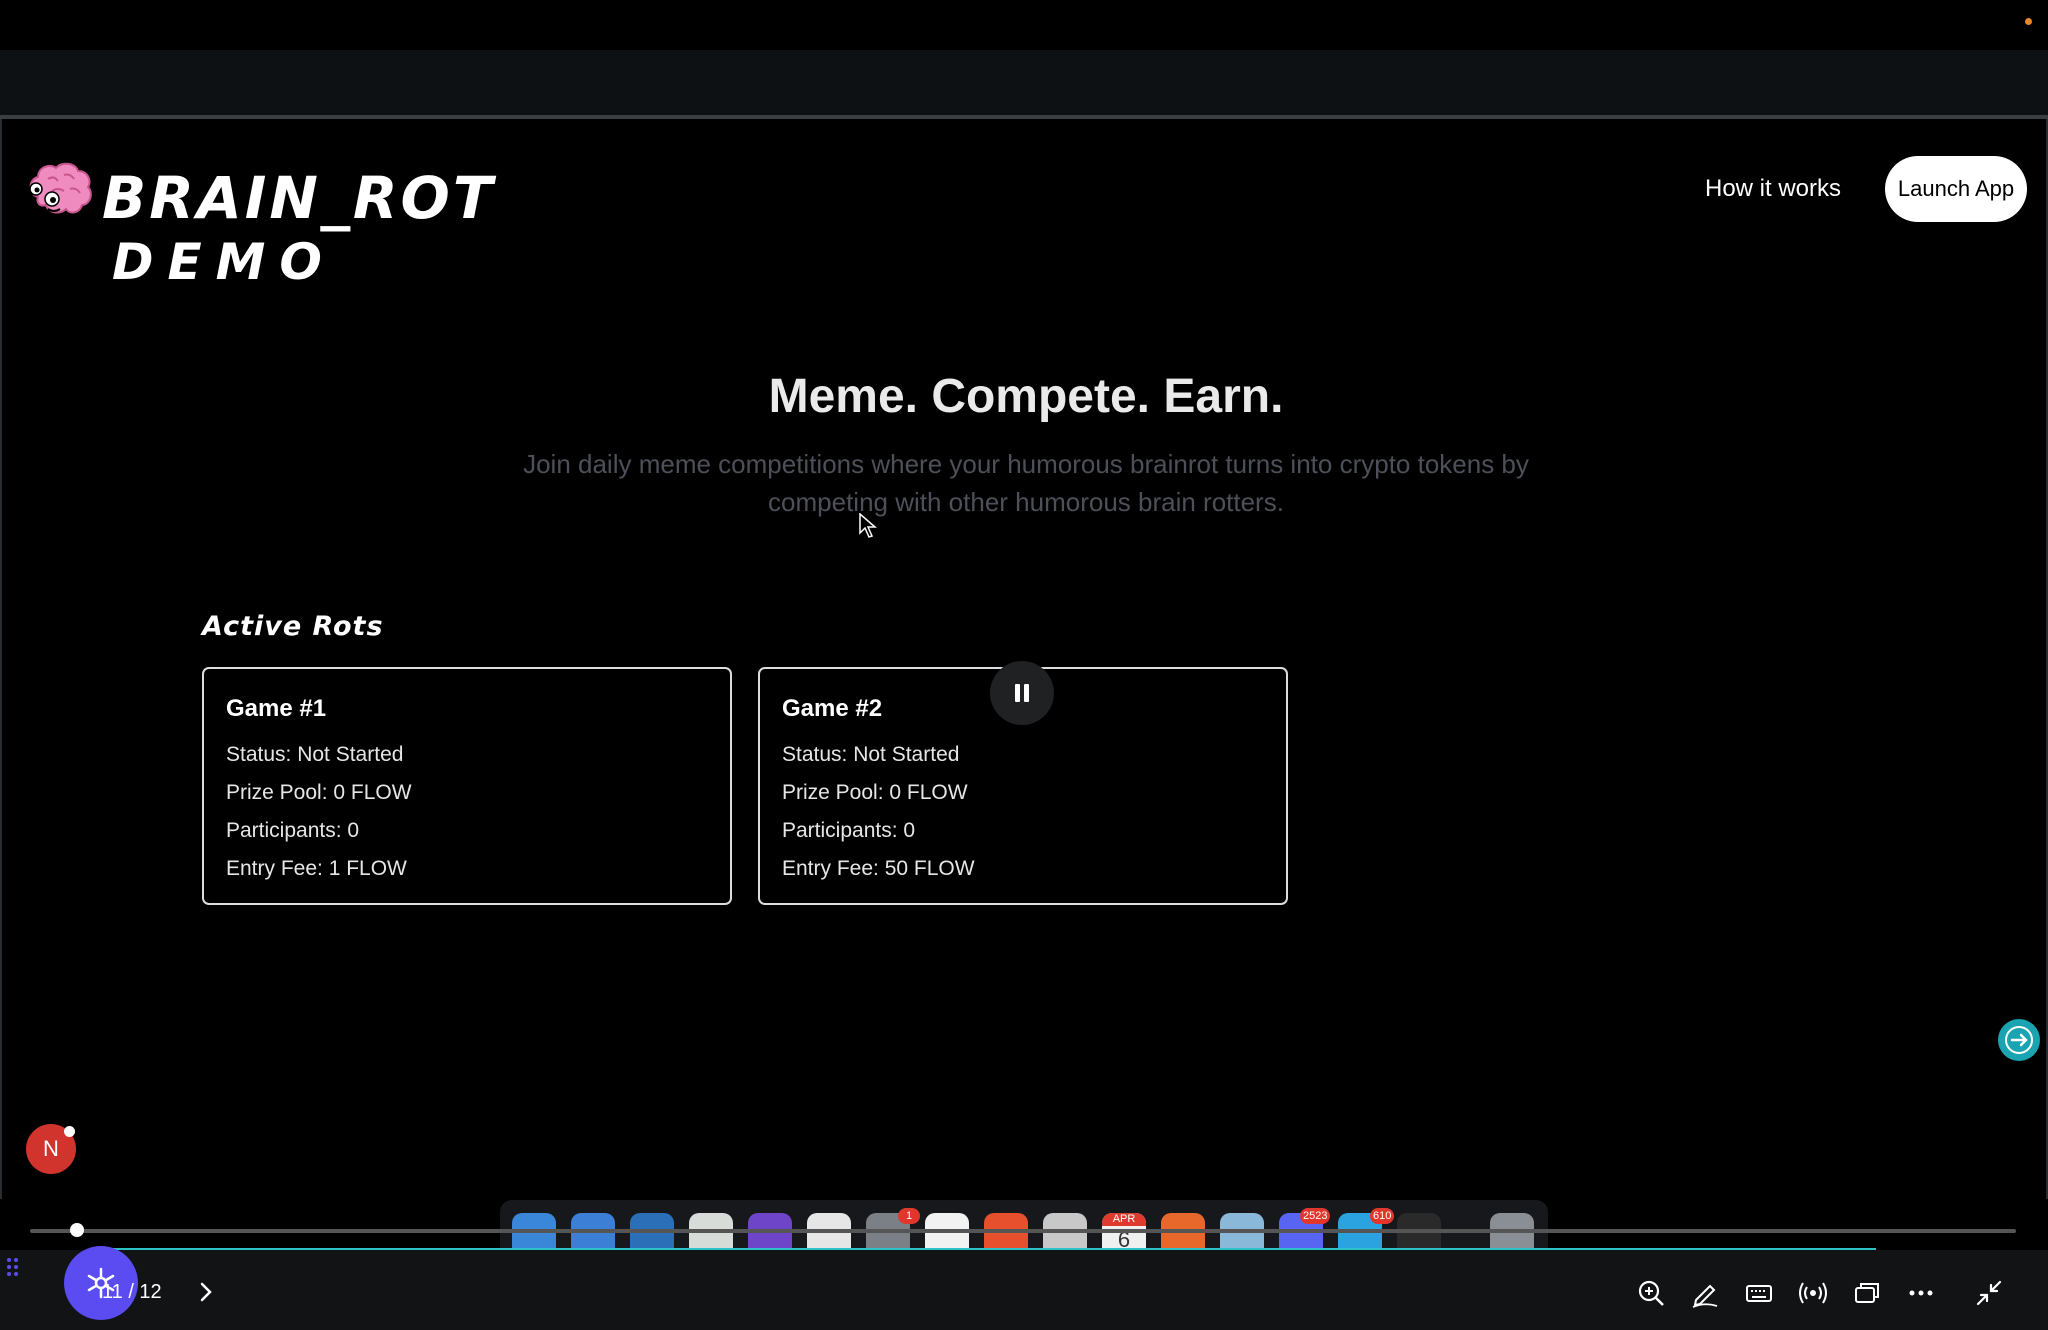 Image resolution: width=2048 pixels, height=1330 pixels. Describe the element at coordinates (13, 1267) in the screenshot. I see `drag-grip-icon` at that location.